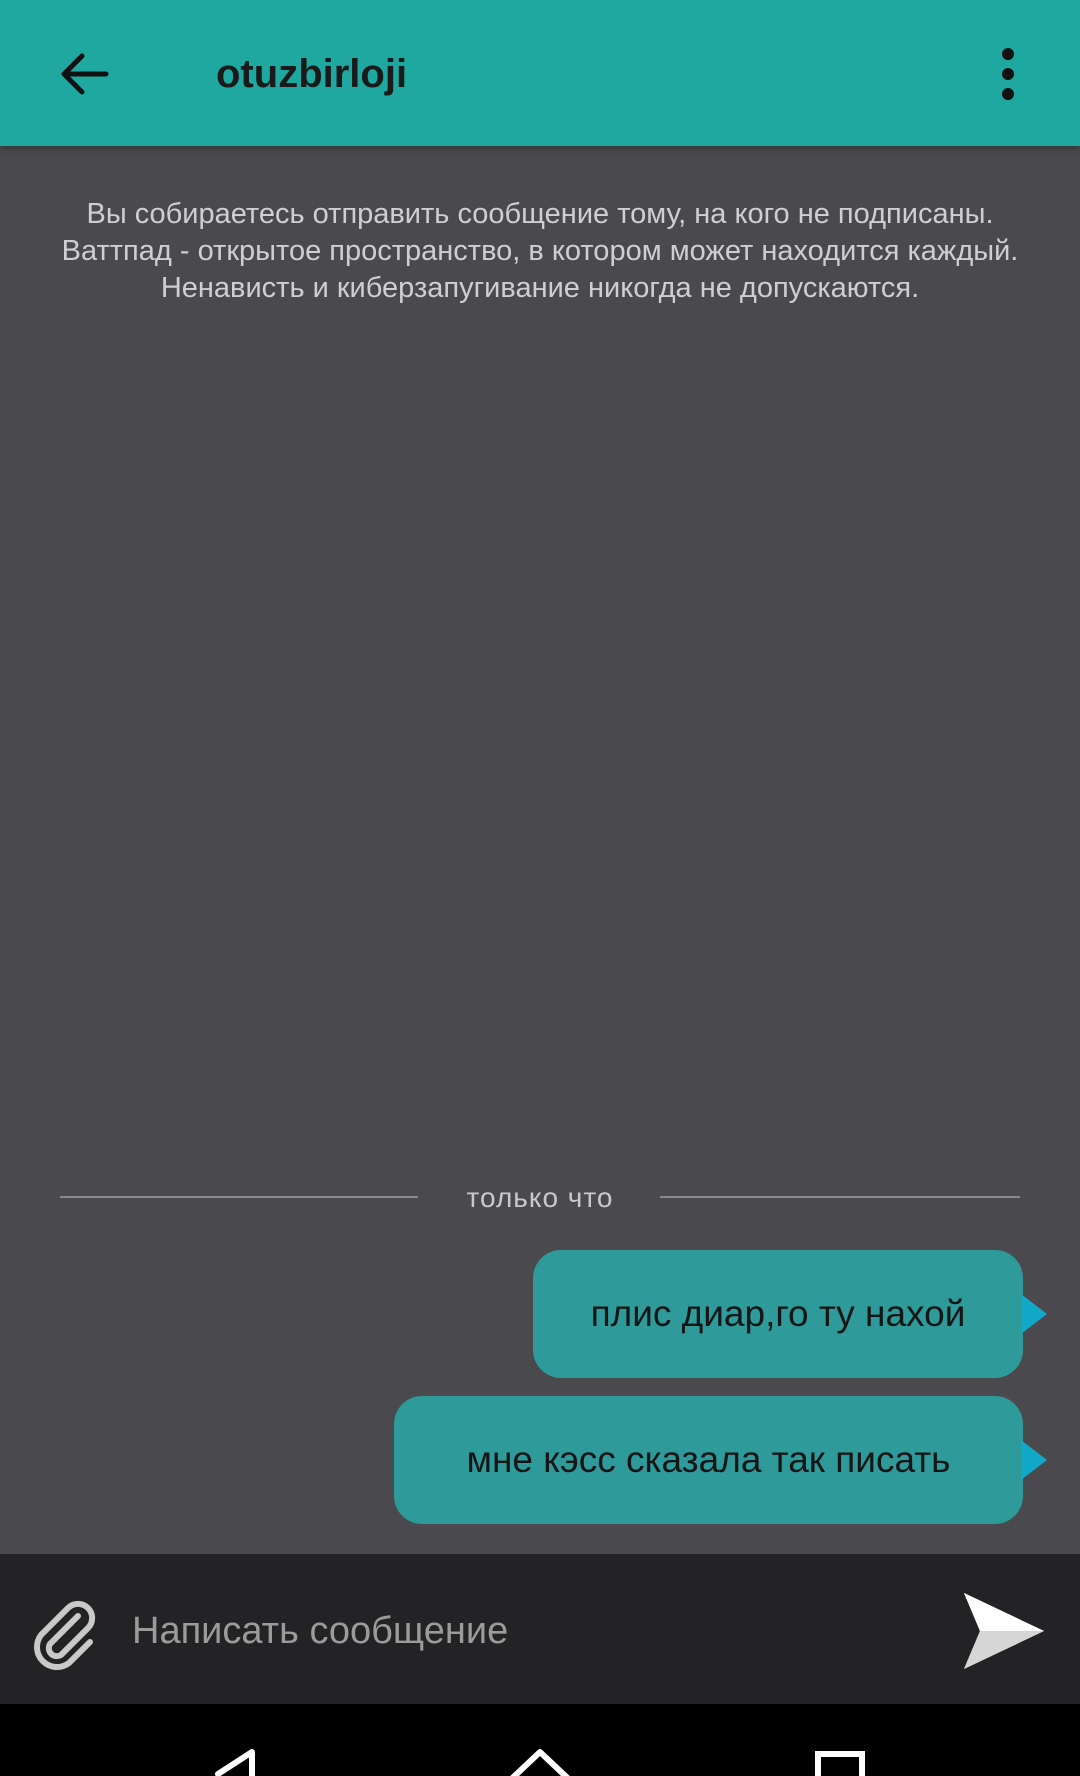  Describe the element at coordinates (540, 1762) in the screenshot. I see `nav-home-icon` at that location.